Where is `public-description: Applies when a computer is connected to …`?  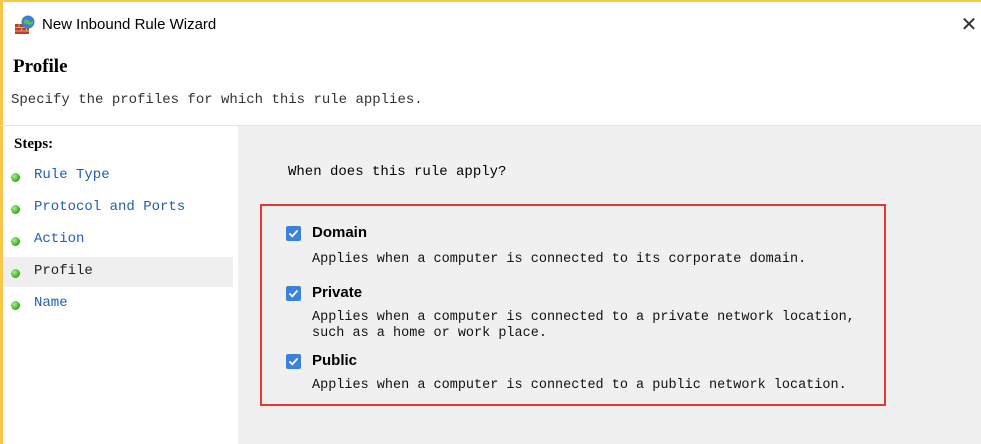
public-description: Applies when a computer is connected to … is located at coordinates (579, 385).